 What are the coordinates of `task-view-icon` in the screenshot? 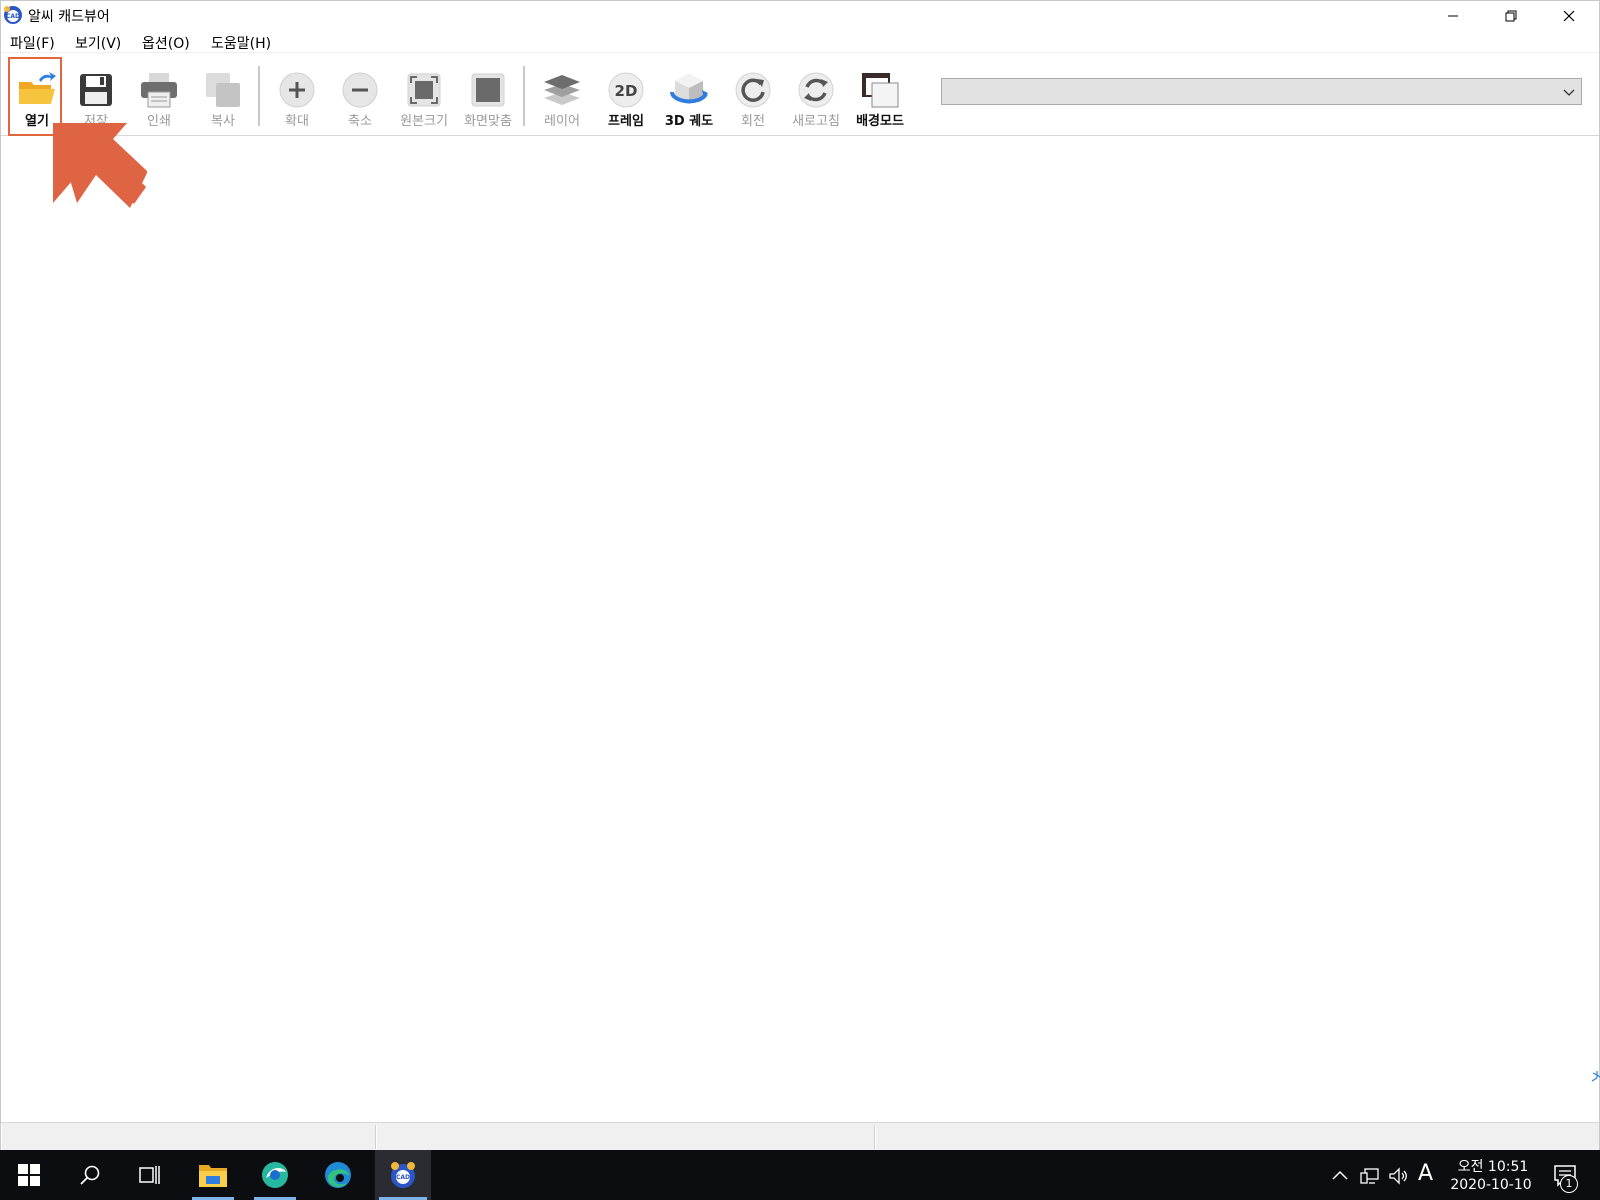 It's located at (149, 1175).